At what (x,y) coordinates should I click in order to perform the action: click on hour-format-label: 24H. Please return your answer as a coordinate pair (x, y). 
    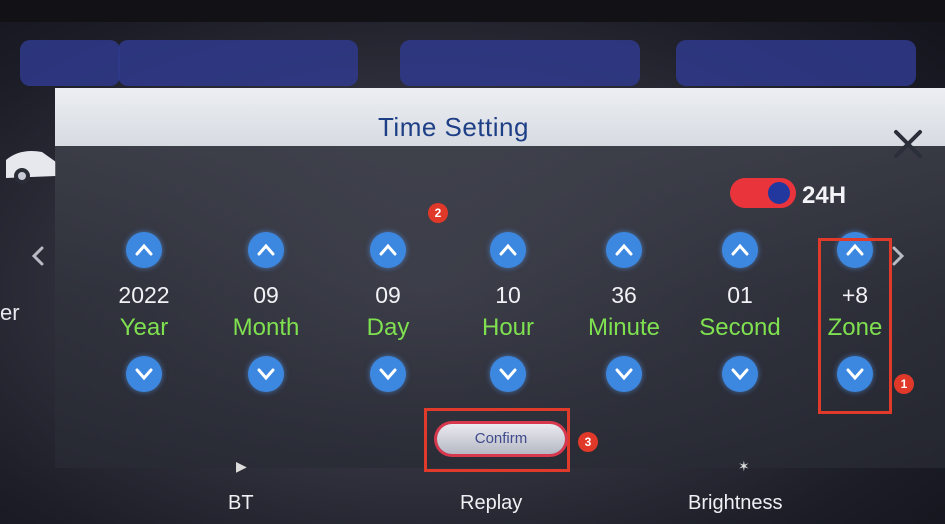
    Looking at the image, I should click on (824, 195).